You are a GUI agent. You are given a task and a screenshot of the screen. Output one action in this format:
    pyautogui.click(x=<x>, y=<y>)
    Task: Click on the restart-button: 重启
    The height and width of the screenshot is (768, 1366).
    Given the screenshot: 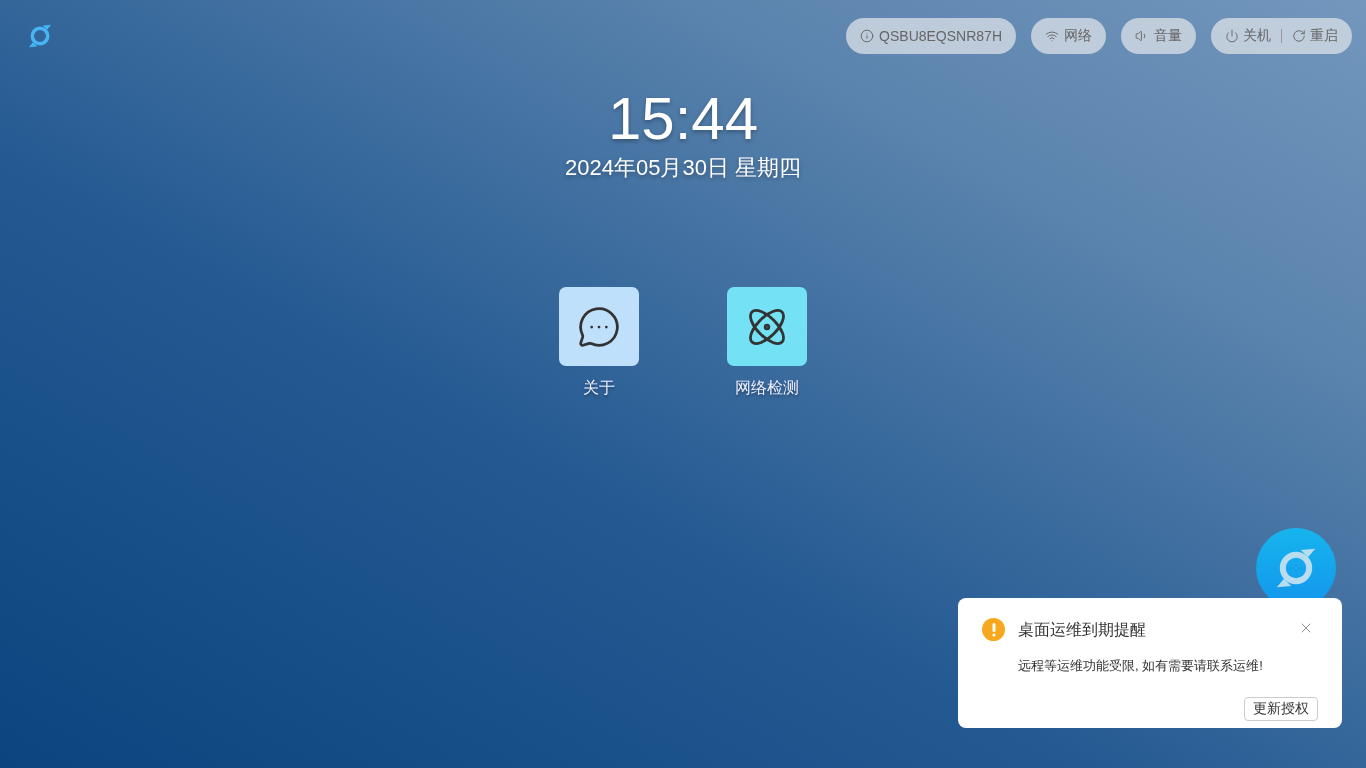 What is the action you would take?
    pyautogui.click(x=1315, y=36)
    